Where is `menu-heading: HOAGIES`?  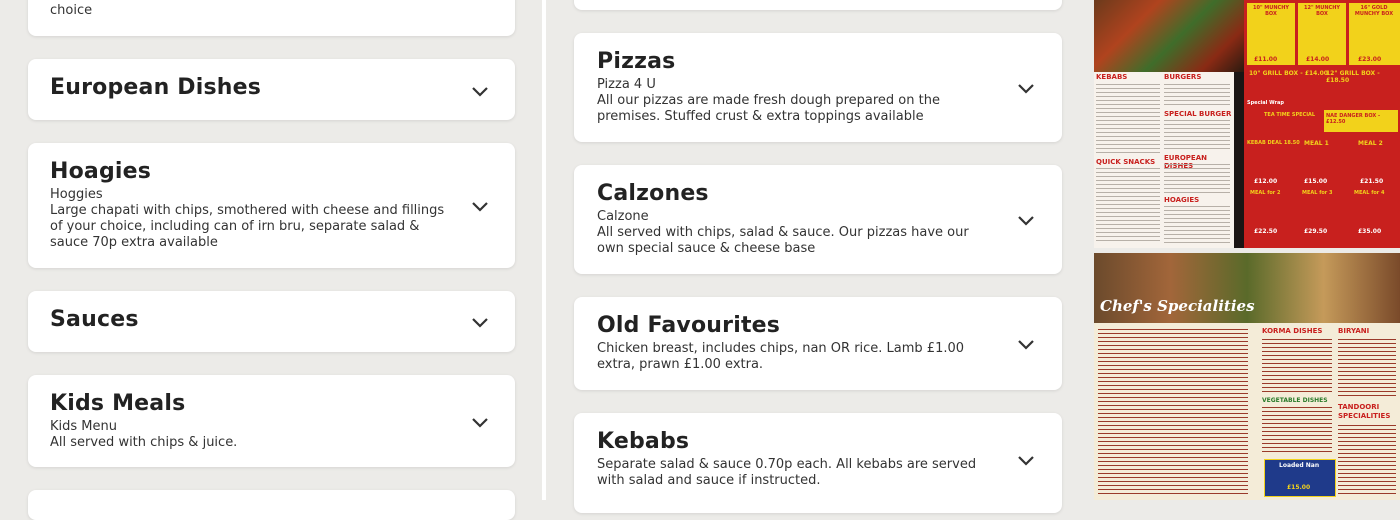 menu-heading: HOAGIES is located at coordinates (1182, 200).